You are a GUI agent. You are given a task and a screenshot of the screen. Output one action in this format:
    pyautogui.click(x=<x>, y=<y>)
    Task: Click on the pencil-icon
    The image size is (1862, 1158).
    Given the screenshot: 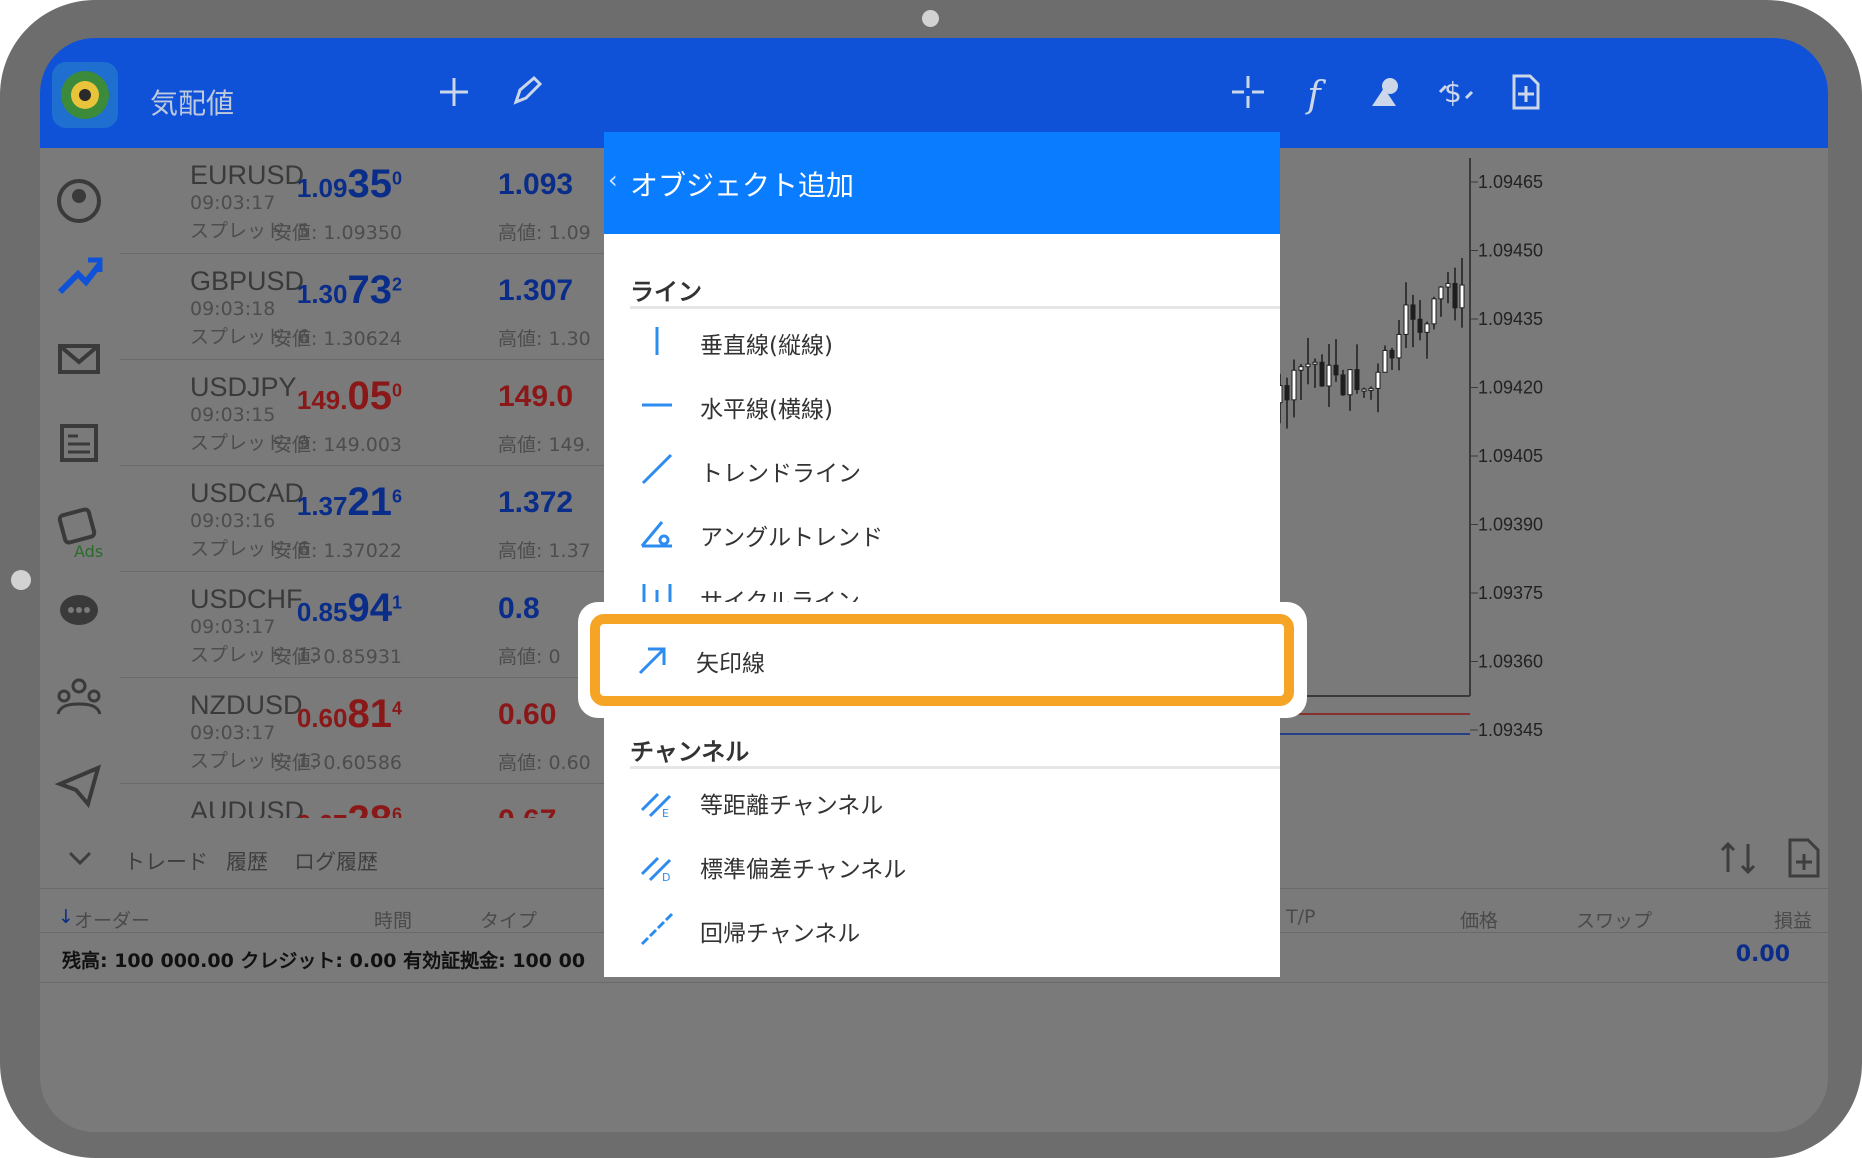 What is the action you would take?
    pyautogui.click(x=526, y=96)
    